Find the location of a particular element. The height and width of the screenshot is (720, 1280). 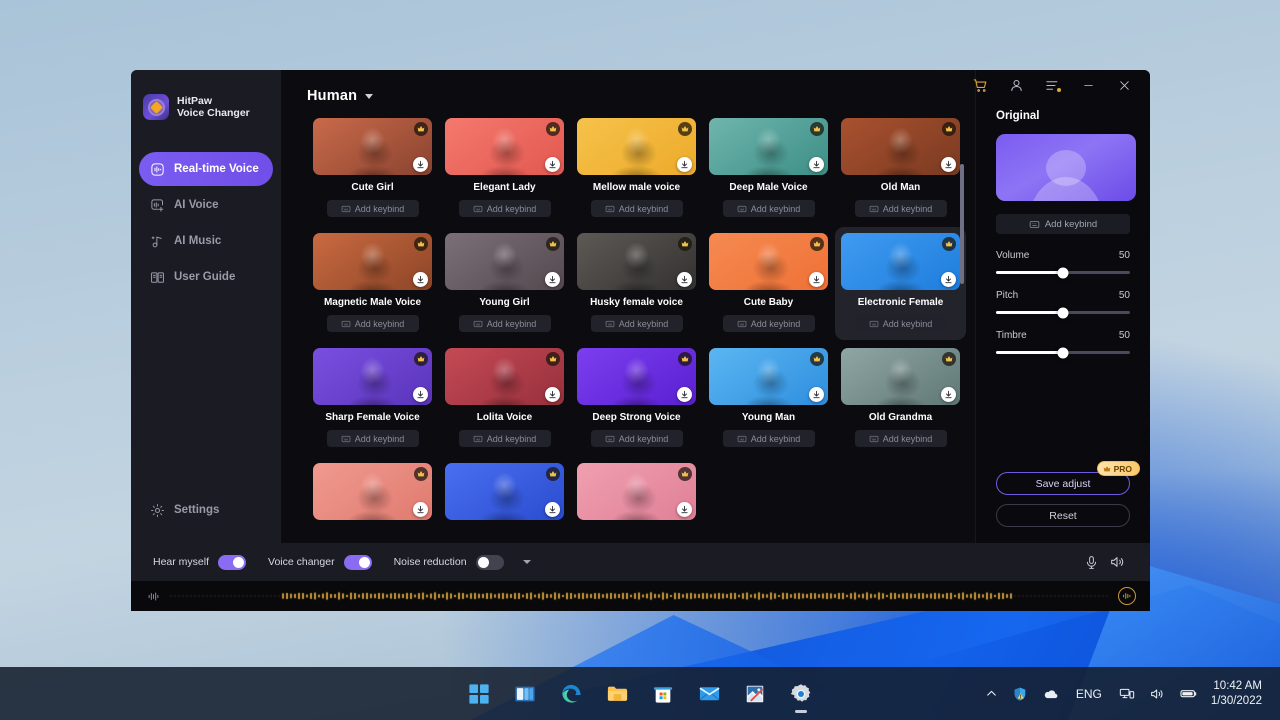

waveform-level-indicator is located at coordinates (1127, 596).